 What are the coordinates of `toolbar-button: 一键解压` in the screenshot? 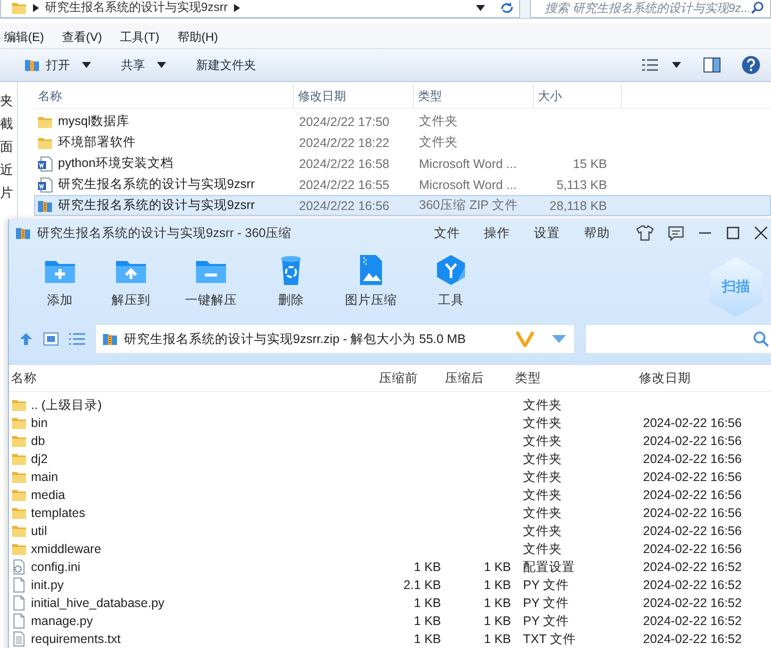 It's located at (211, 278).